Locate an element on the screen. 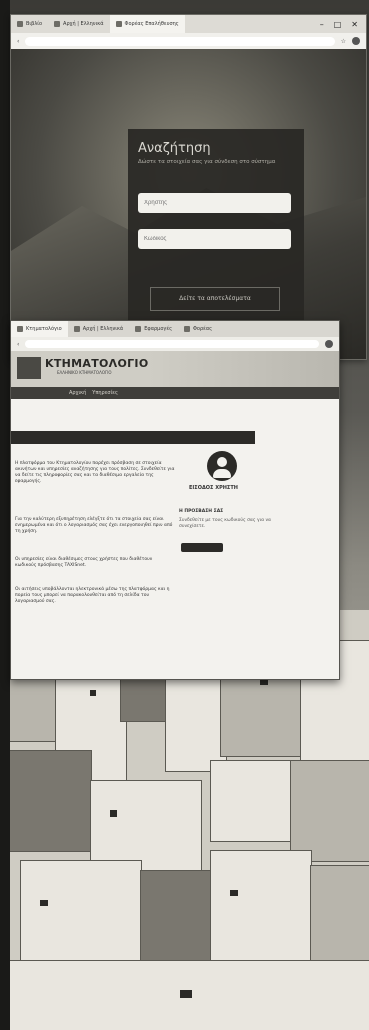  address-bar: ‹ ☆ is located at coordinates (188, 41).